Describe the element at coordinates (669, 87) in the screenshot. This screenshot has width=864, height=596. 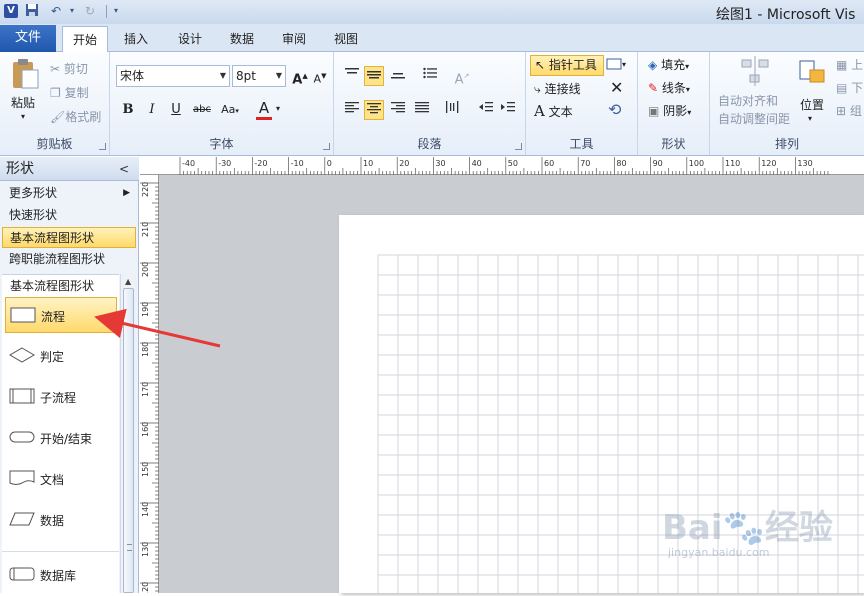
I see `line-button: ✎ 线条▾` at that location.